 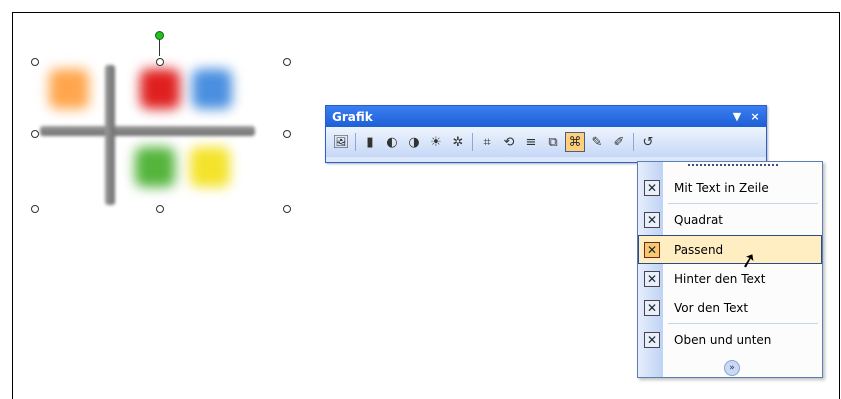 What do you see at coordinates (652, 307) in the screenshot?
I see `in-front-of-text-icon: ✕` at bounding box center [652, 307].